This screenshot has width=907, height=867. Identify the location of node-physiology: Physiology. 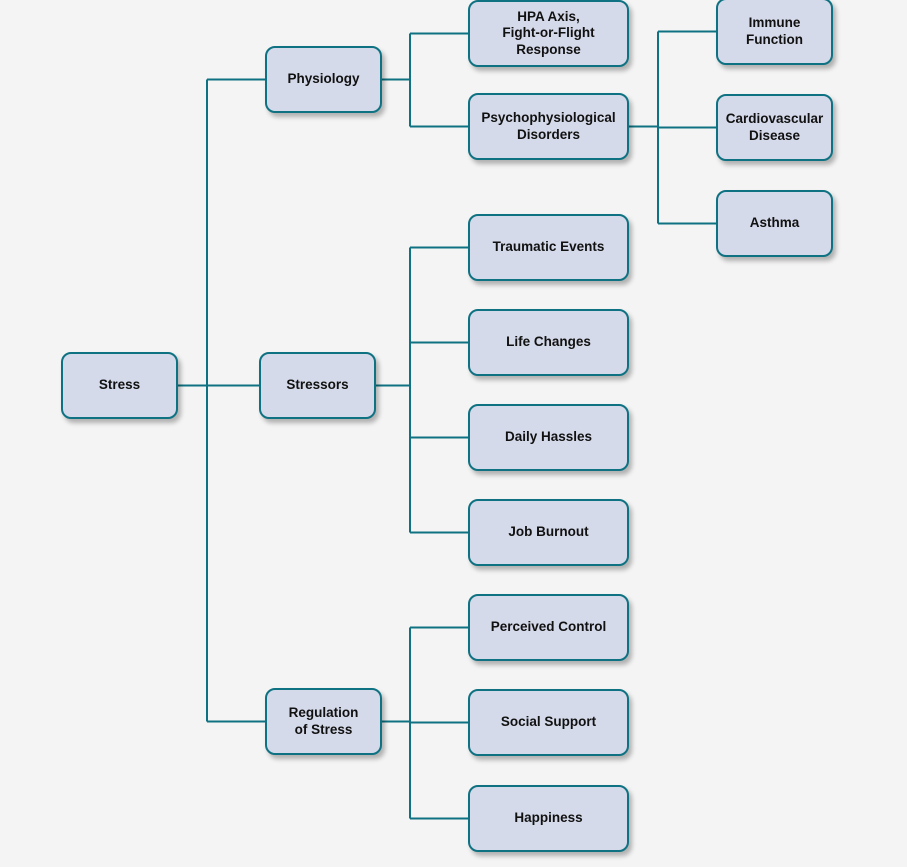
(323, 79).